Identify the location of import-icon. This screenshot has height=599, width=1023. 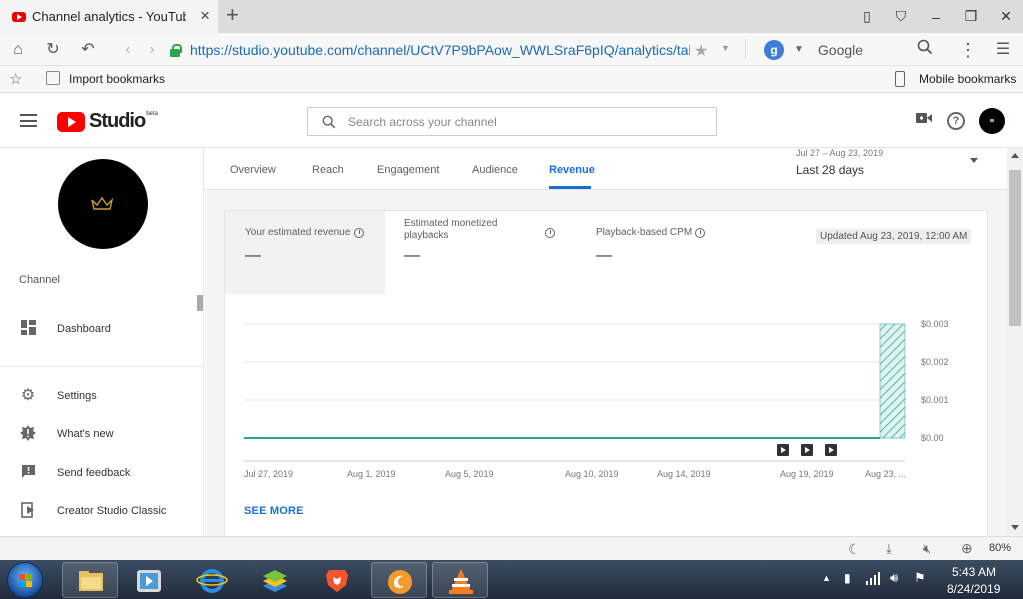
(53, 78).